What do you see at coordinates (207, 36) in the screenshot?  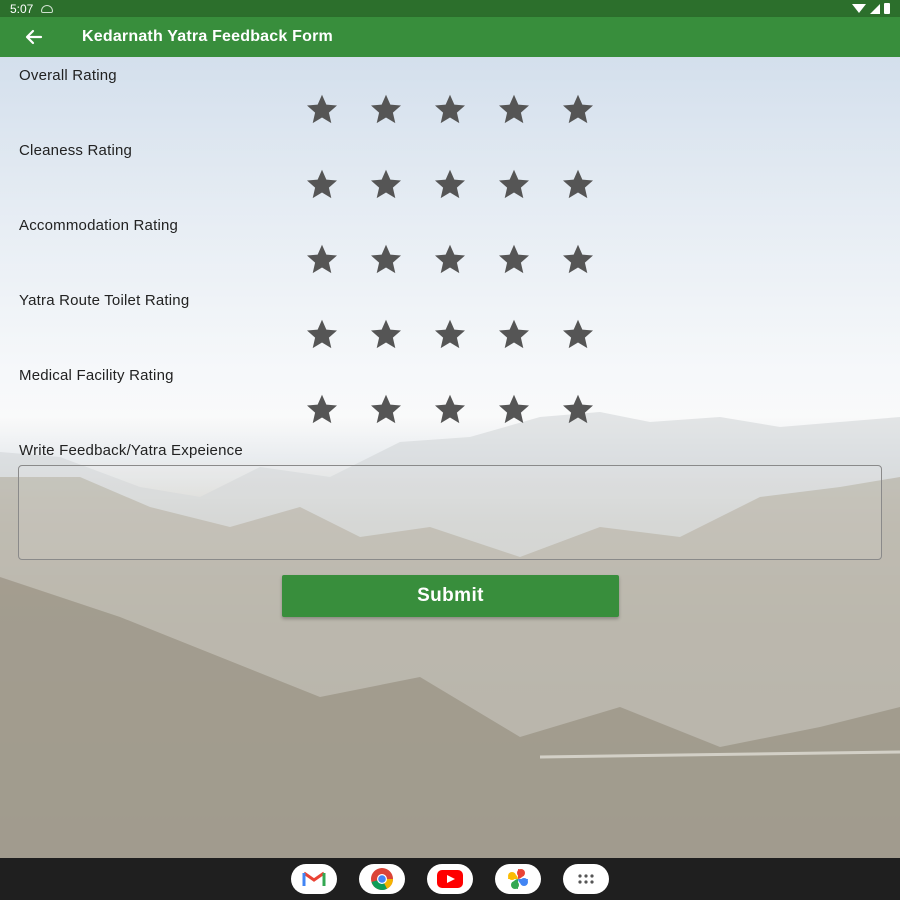 I see `page-title: Kedarnath Yatra Feedback Form` at bounding box center [207, 36].